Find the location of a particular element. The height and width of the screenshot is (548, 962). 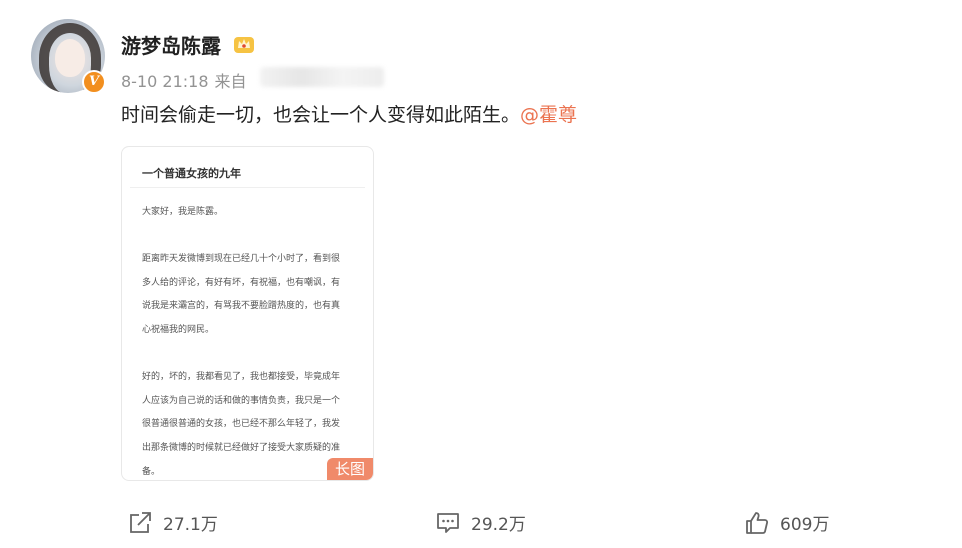

card-line: 心祝福我的网民。 is located at coordinates (178, 329).